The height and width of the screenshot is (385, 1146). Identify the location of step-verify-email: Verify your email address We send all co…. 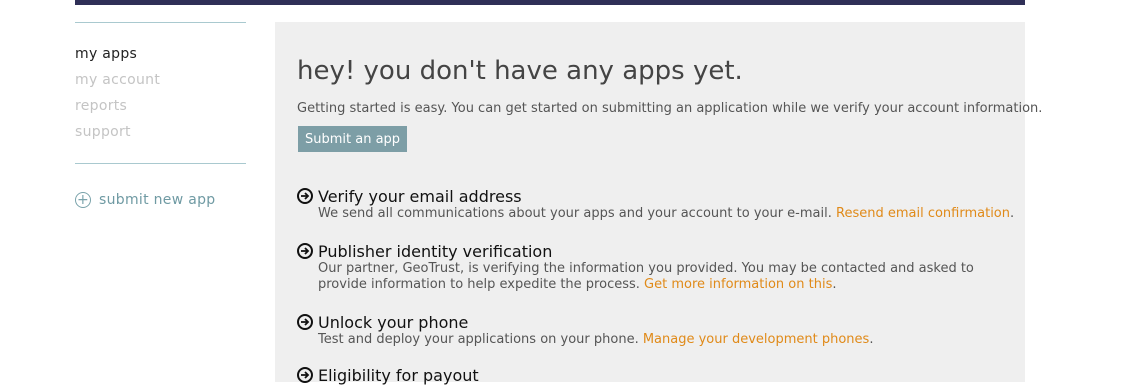
(657, 204).